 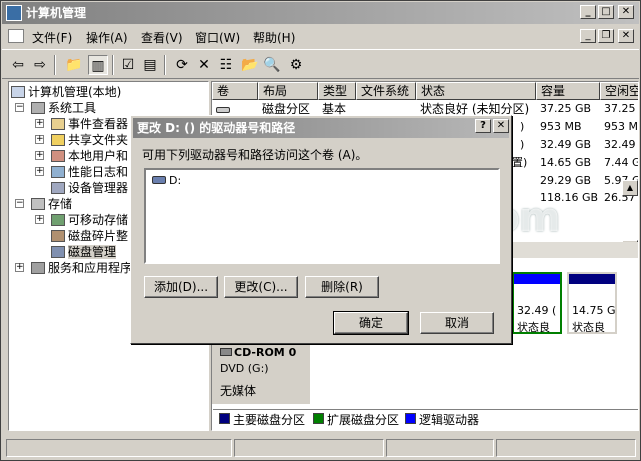 What do you see at coordinates (58, 140) in the screenshot?
I see `folder-icon` at bounding box center [58, 140].